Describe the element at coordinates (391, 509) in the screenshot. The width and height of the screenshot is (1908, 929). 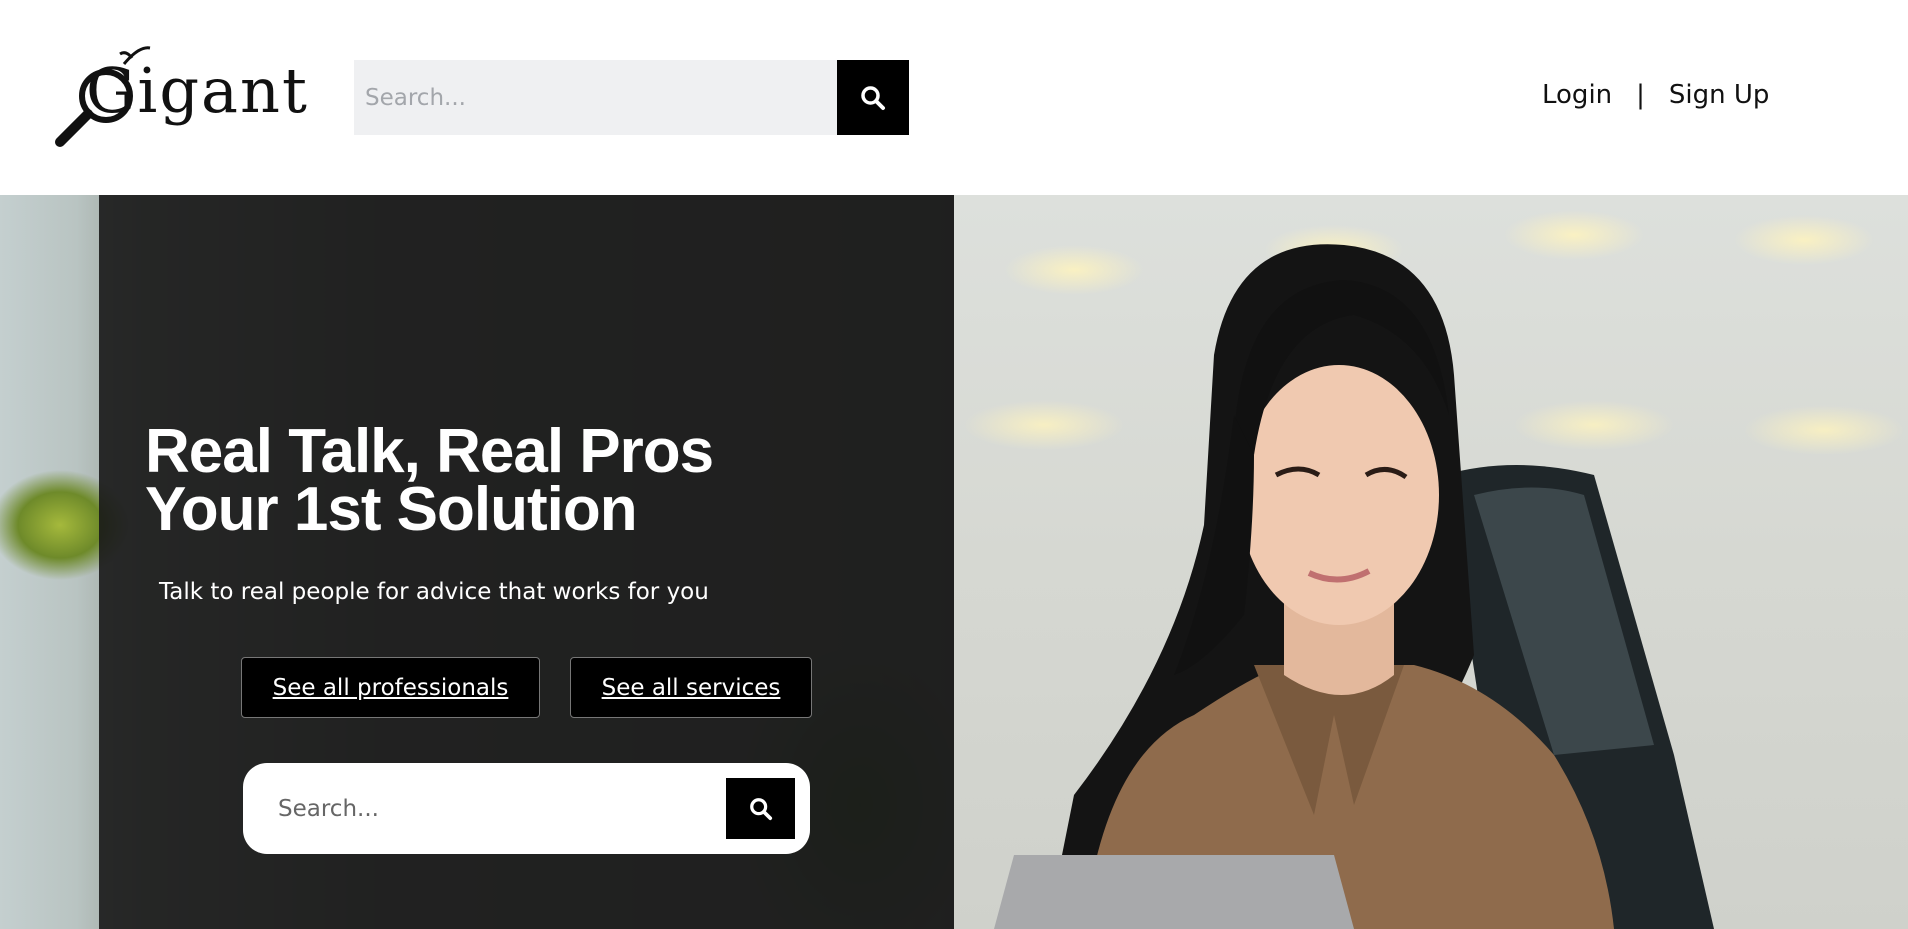
I see `hero-title-line2: Your 1st Solution` at that location.